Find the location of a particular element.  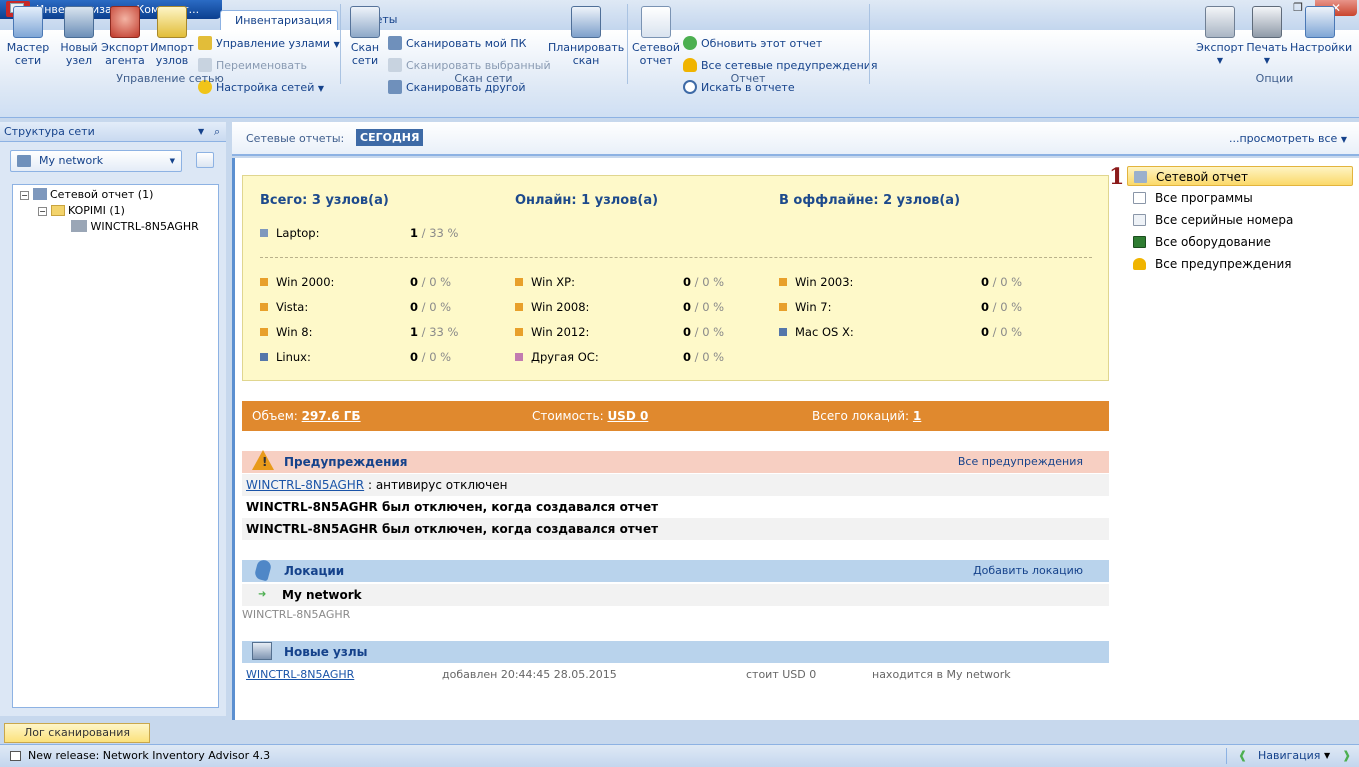

chip-icon is located at coordinates (1139, 242).